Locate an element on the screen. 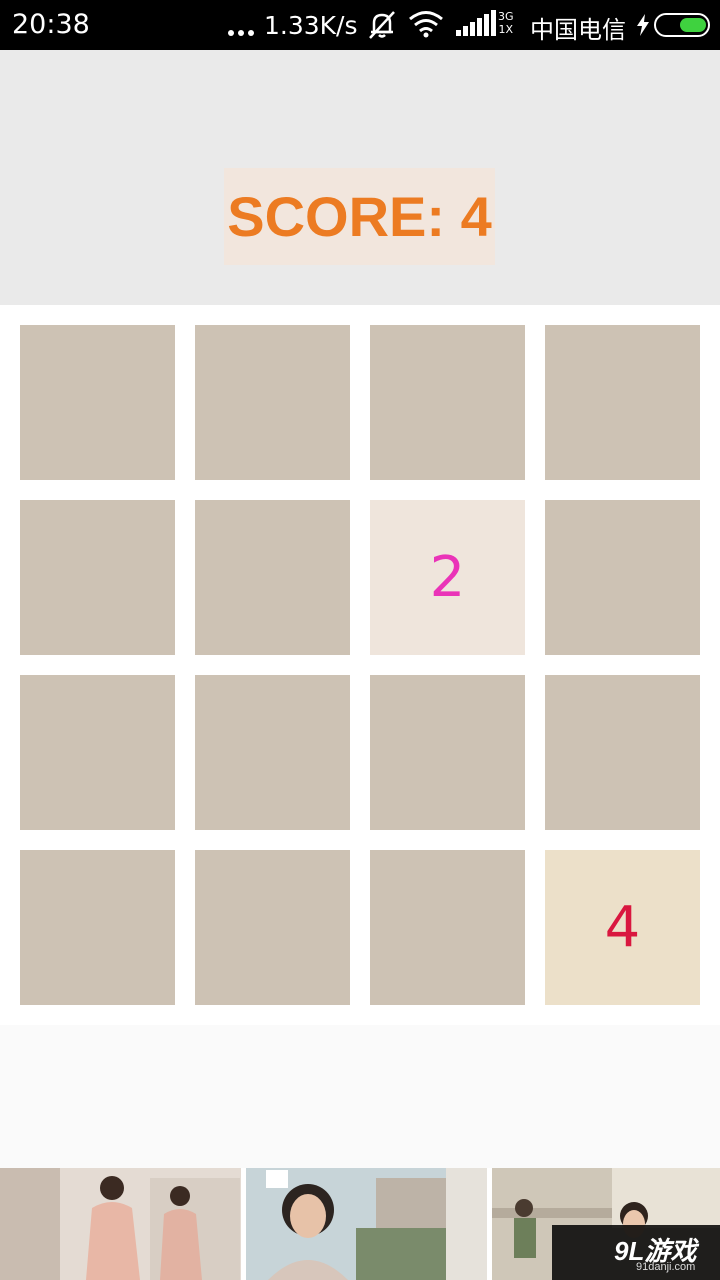  wifi-icon is located at coordinates (426, 24).